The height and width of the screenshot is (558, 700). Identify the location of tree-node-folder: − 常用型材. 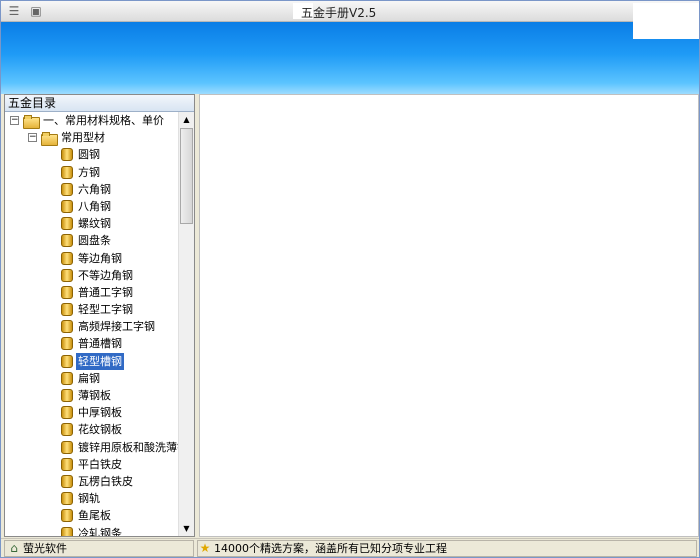
(91, 138).